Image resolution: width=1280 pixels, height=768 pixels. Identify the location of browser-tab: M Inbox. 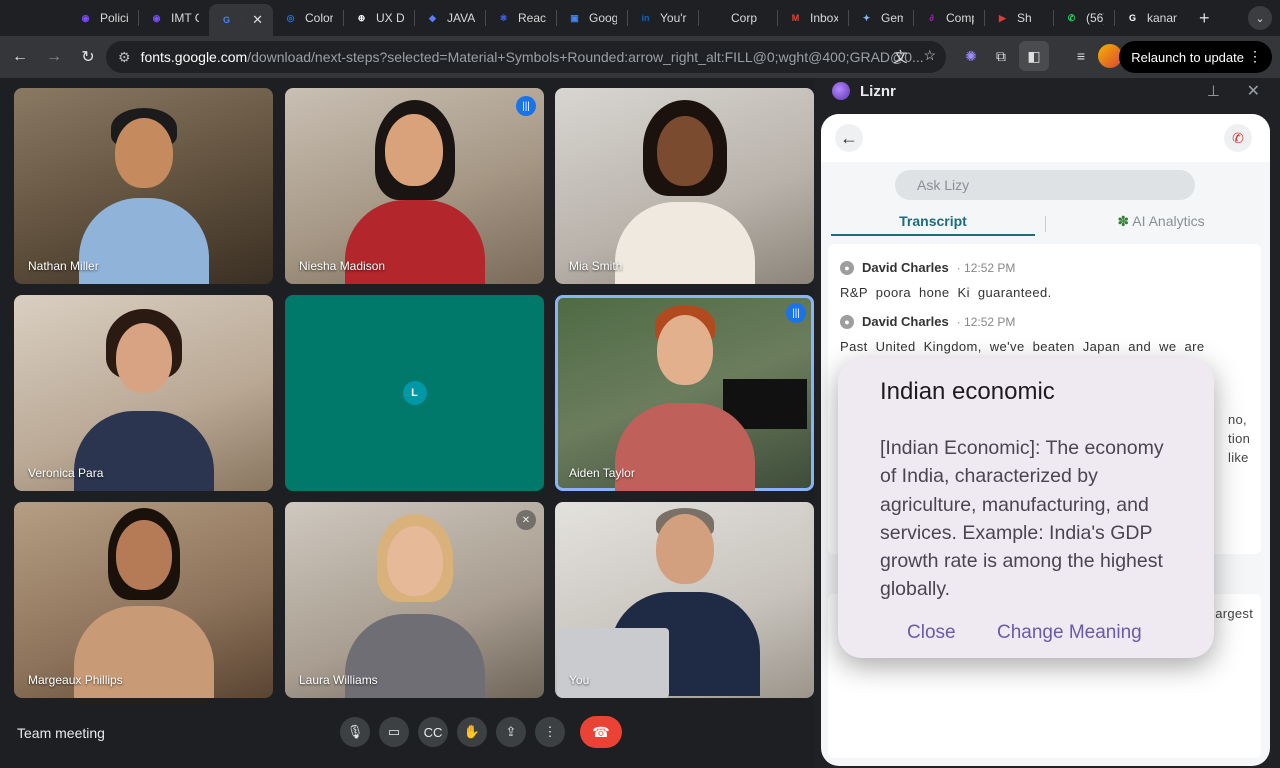
(813, 18).